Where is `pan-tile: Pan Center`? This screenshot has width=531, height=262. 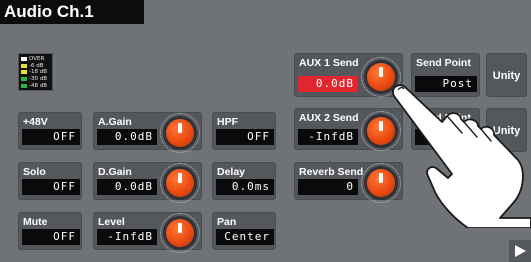
pan-tile: Pan Center is located at coordinates (244, 231).